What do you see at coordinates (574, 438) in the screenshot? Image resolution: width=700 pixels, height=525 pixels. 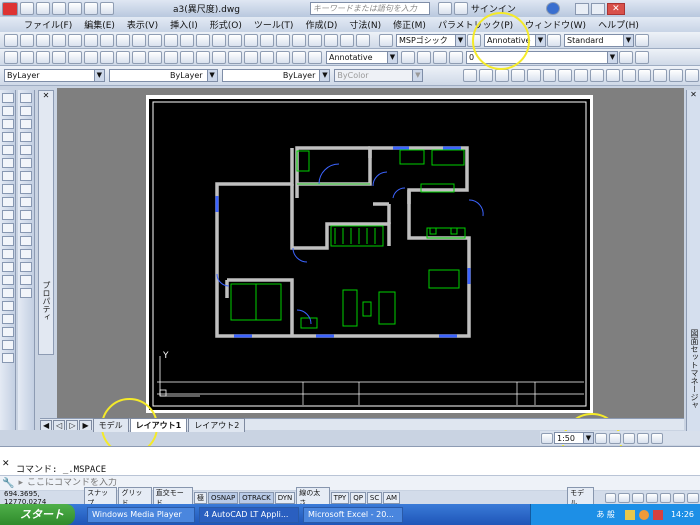 I see `viewport-scale-select: 1:50 ▼` at bounding box center [574, 438].